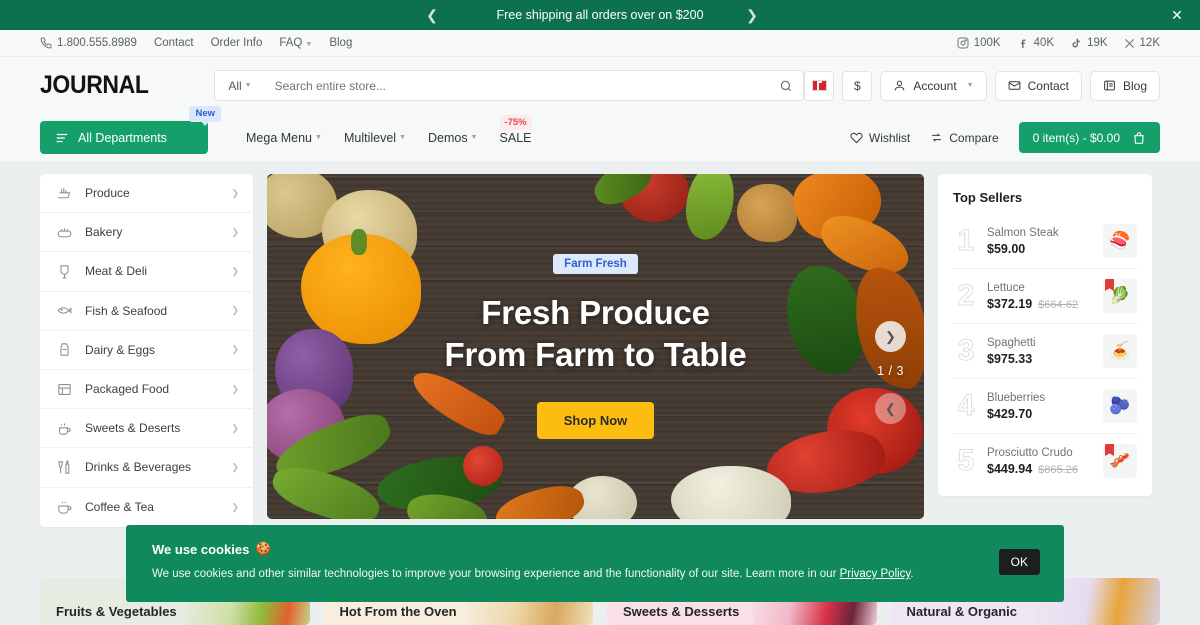 Image resolution: width=1200 pixels, height=625 pixels. Describe the element at coordinates (432, 15) in the screenshot. I see `promo-prev-icon: ❮` at that location.